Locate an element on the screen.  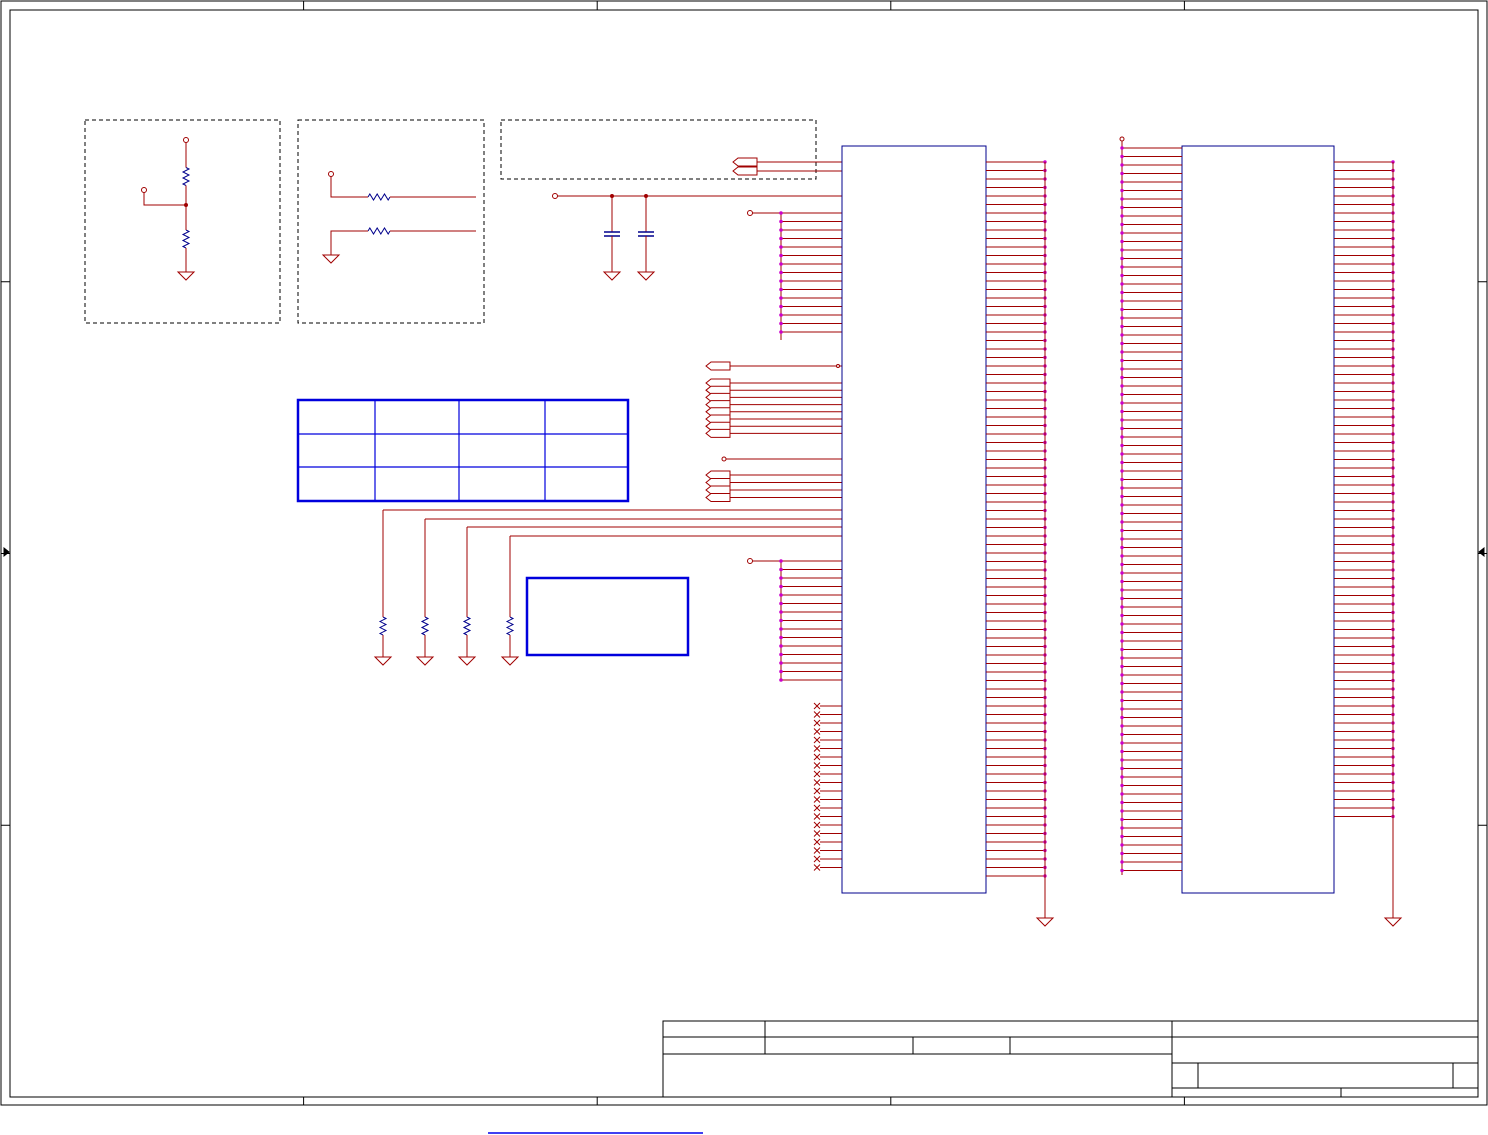
pulldown-resistor-group is located at coordinates (446, 588).